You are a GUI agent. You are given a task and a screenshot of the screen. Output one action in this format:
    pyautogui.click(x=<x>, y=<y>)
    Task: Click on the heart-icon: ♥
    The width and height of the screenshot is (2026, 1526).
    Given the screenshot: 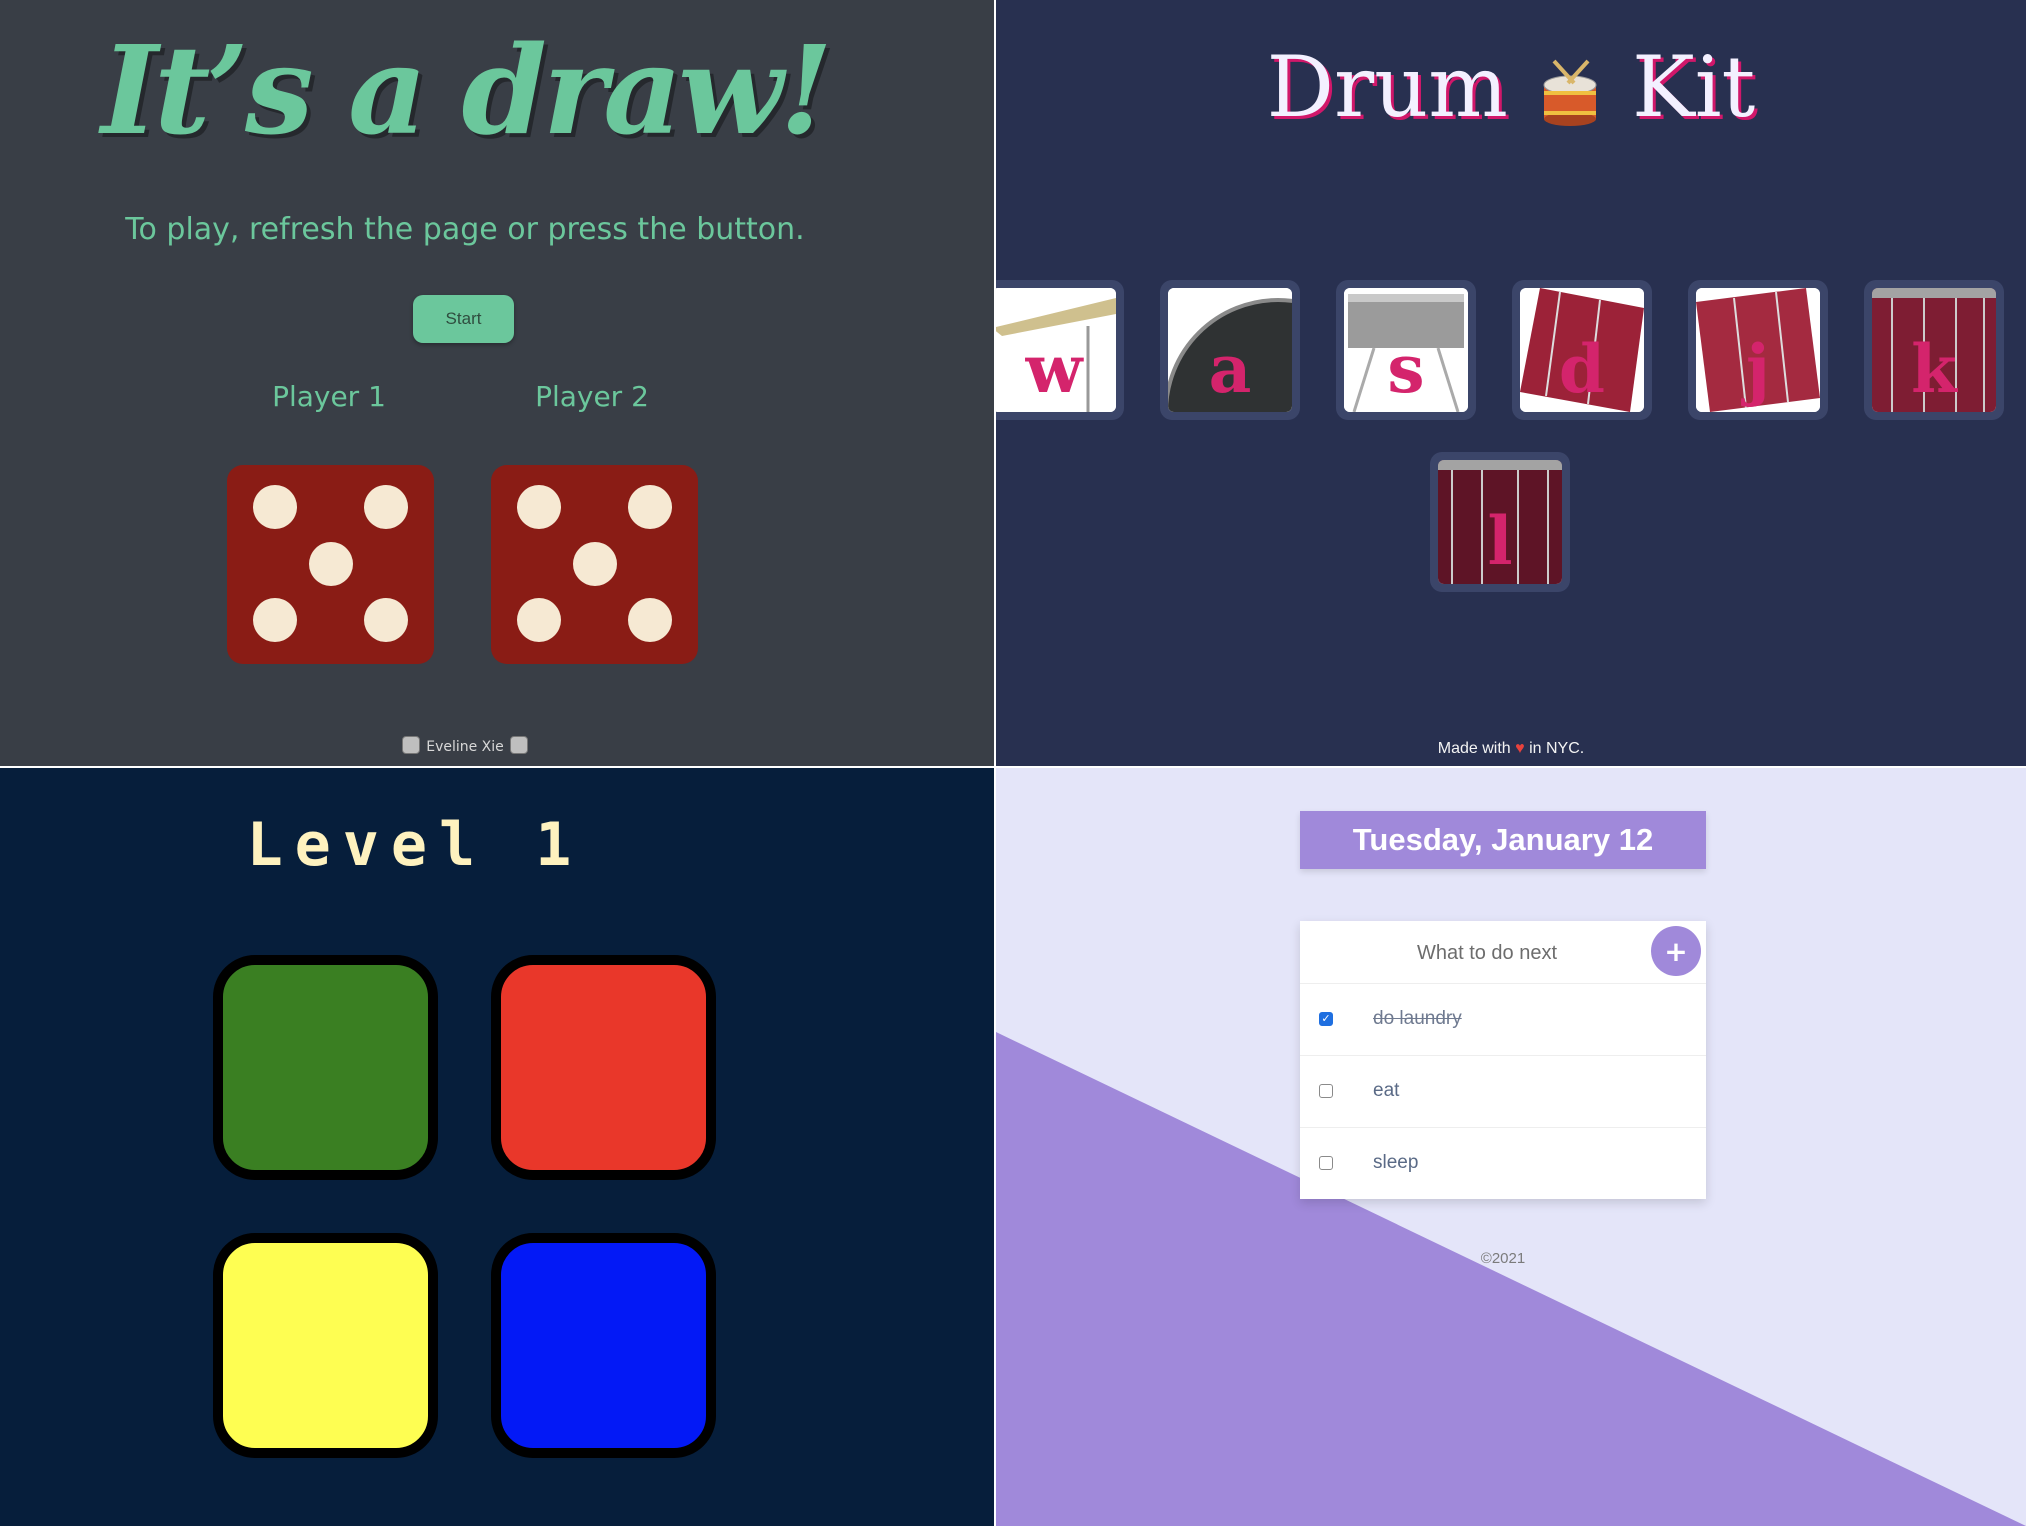 What is the action you would take?
    pyautogui.click(x=1520, y=748)
    